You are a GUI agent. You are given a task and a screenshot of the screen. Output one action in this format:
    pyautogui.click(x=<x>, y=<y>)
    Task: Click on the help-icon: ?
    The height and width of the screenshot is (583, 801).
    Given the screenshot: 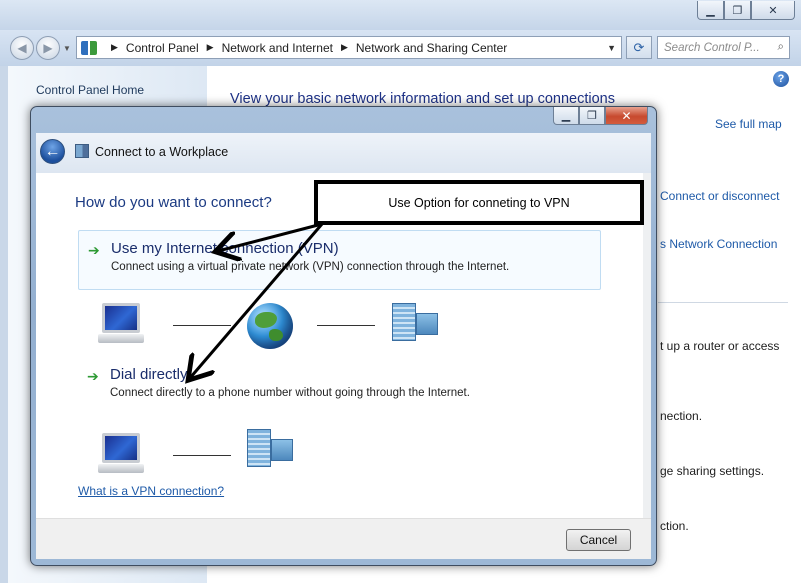 What is the action you would take?
    pyautogui.click(x=781, y=79)
    